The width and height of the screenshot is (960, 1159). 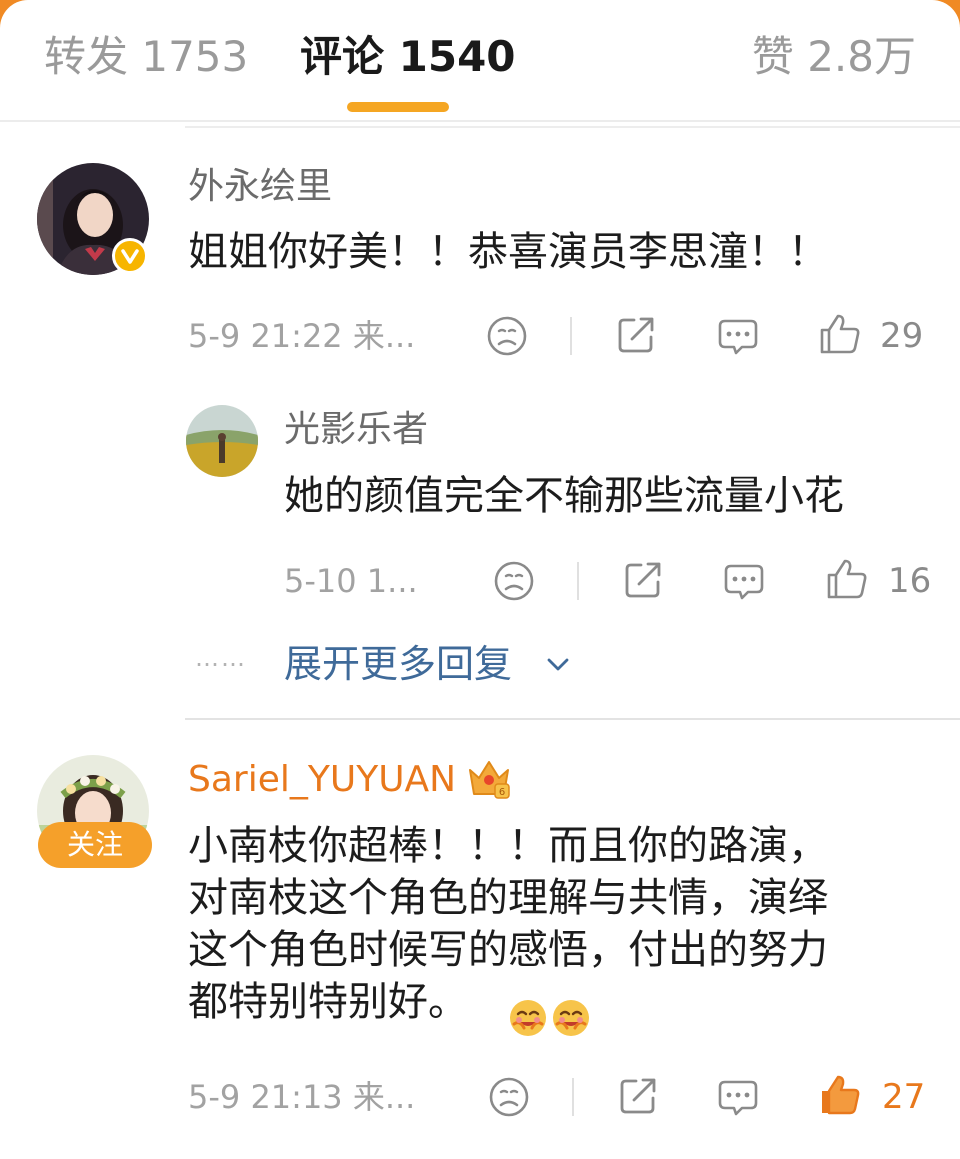 What do you see at coordinates (398, 664) in the screenshot?
I see `expand-replies-link: 展开更多回复` at bounding box center [398, 664].